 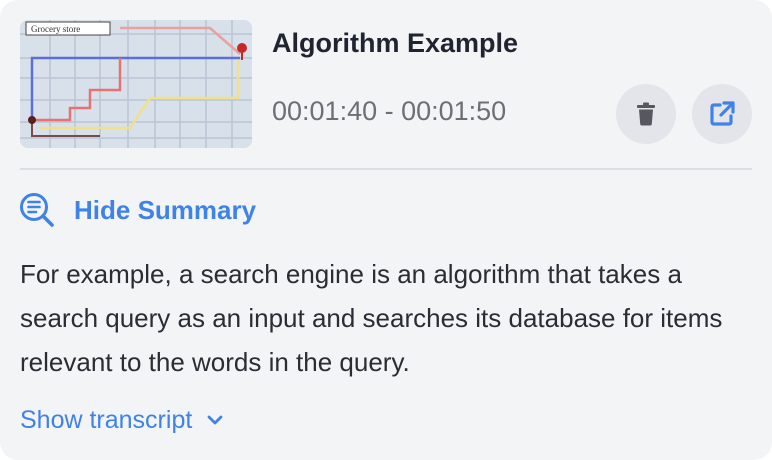 I want to click on delete-button, so click(x=646, y=114).